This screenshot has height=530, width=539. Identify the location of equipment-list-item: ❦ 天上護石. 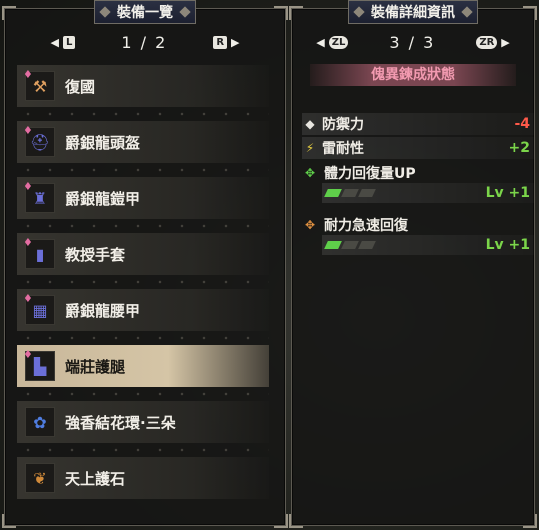
(143, 478).